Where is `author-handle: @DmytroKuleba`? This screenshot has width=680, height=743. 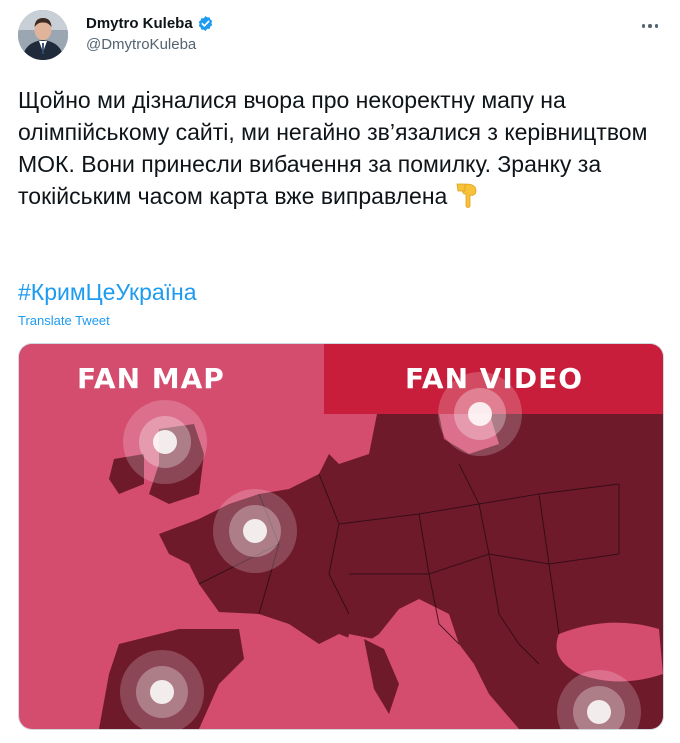
author-handle: @DmytroKuleba is located at coordinates (141, 44).